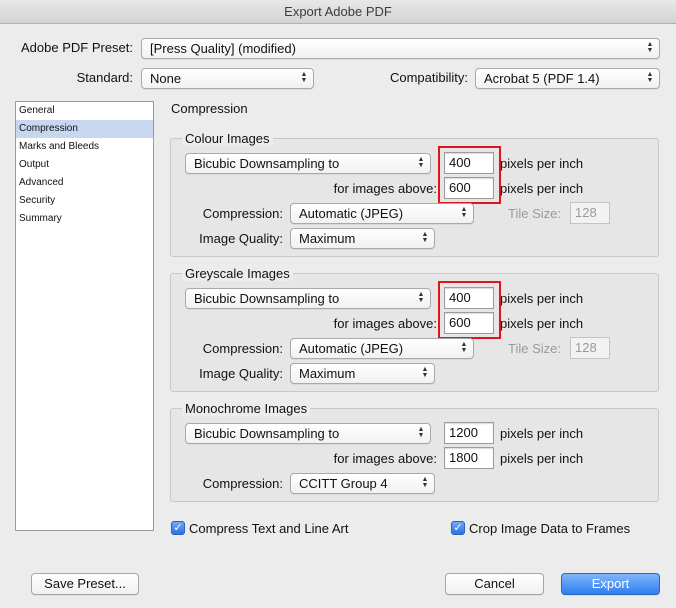  What do you see at coordinates (542, 433) in the screenshot?
I see `mono-ppi-unit: pixels per inch` at bounding box center [542, 433].